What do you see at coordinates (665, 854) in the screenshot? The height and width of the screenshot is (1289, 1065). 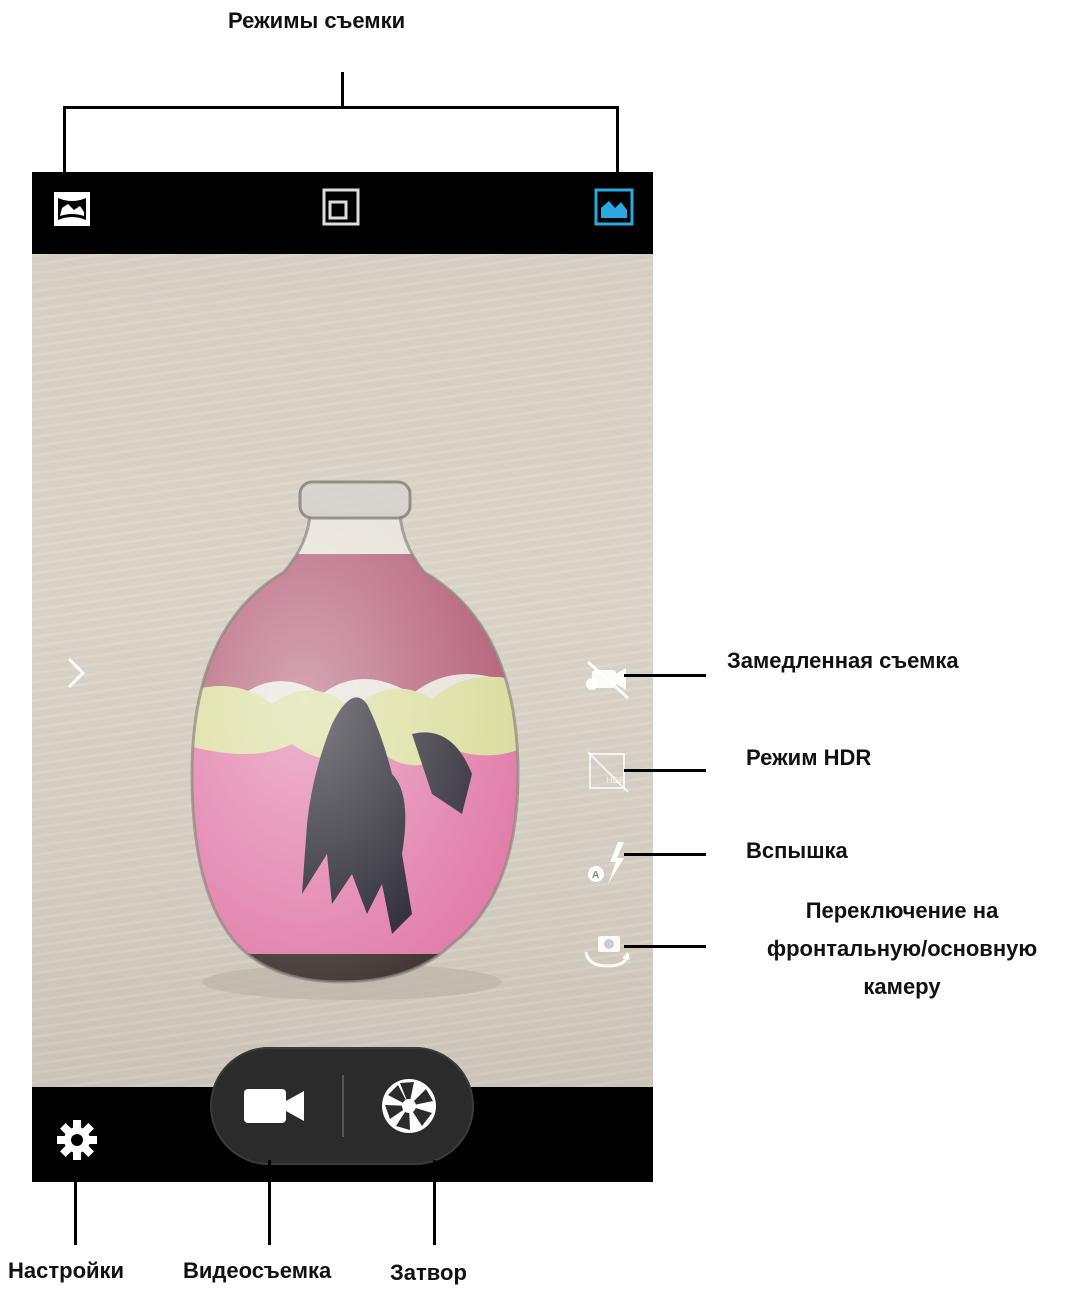 I see `leader-flash` at bounding box center [665, 854].